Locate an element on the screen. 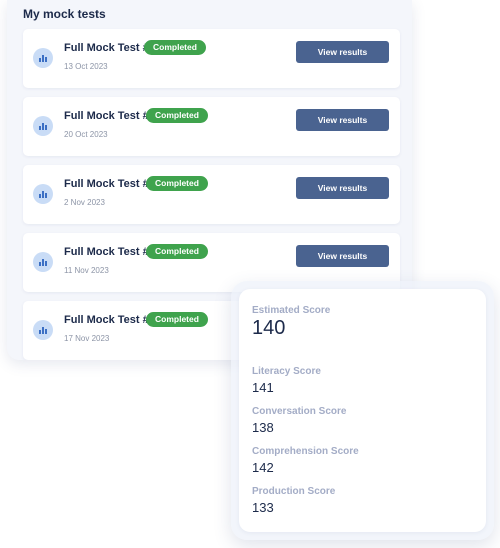 This screenshot has height=548, width=500. production-score-label: Production Score is located at coordinates (294, 491).